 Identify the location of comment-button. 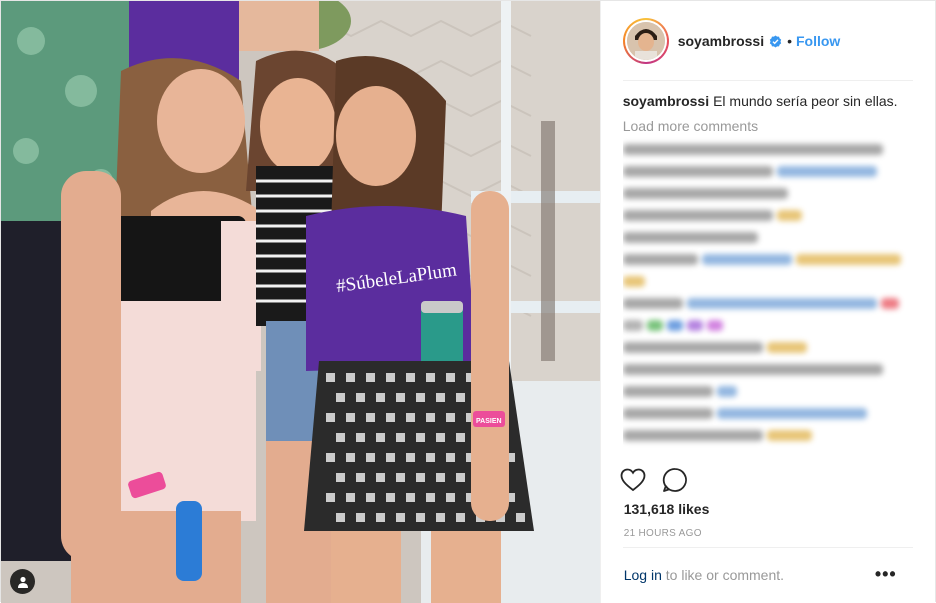
(675, 480).